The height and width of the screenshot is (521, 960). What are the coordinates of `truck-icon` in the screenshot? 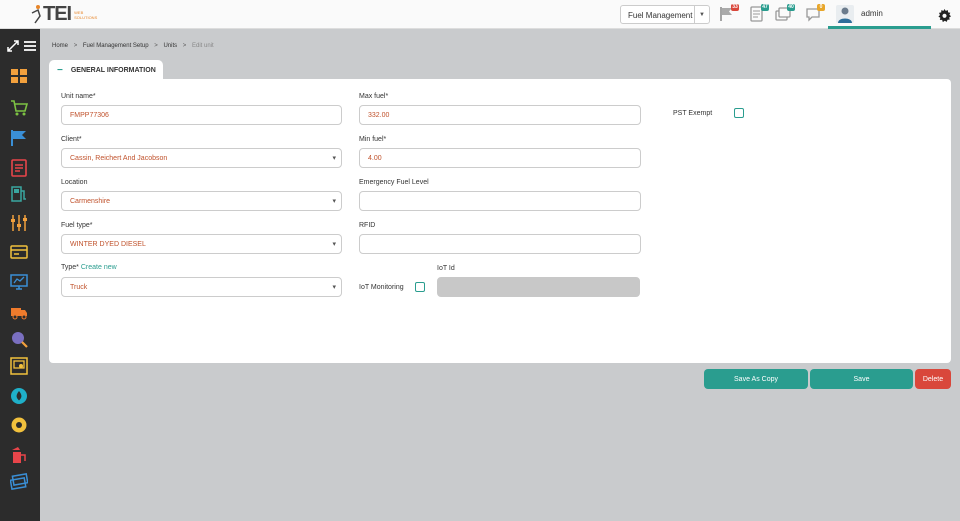 It's located at (19, 312).